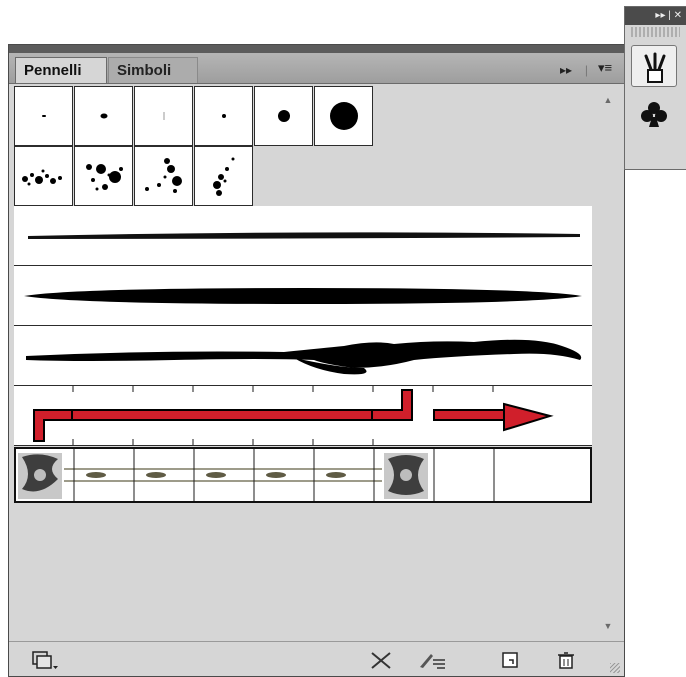 This screenshot has width=686, height=677. I want to click on art-brush-swash, so click(303, 356).